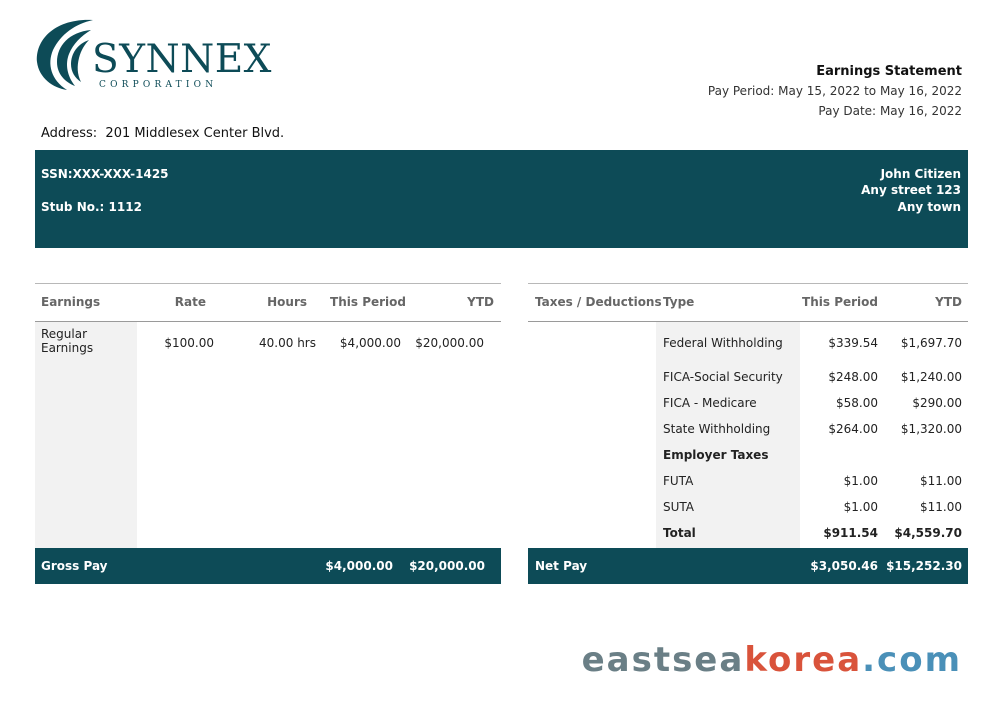 The image size is (1000, 720). What do you see at coordinates (561, 566) in the screenshot?
I see `net-pay-label: Net Pay` at bounding box center [561, 566].